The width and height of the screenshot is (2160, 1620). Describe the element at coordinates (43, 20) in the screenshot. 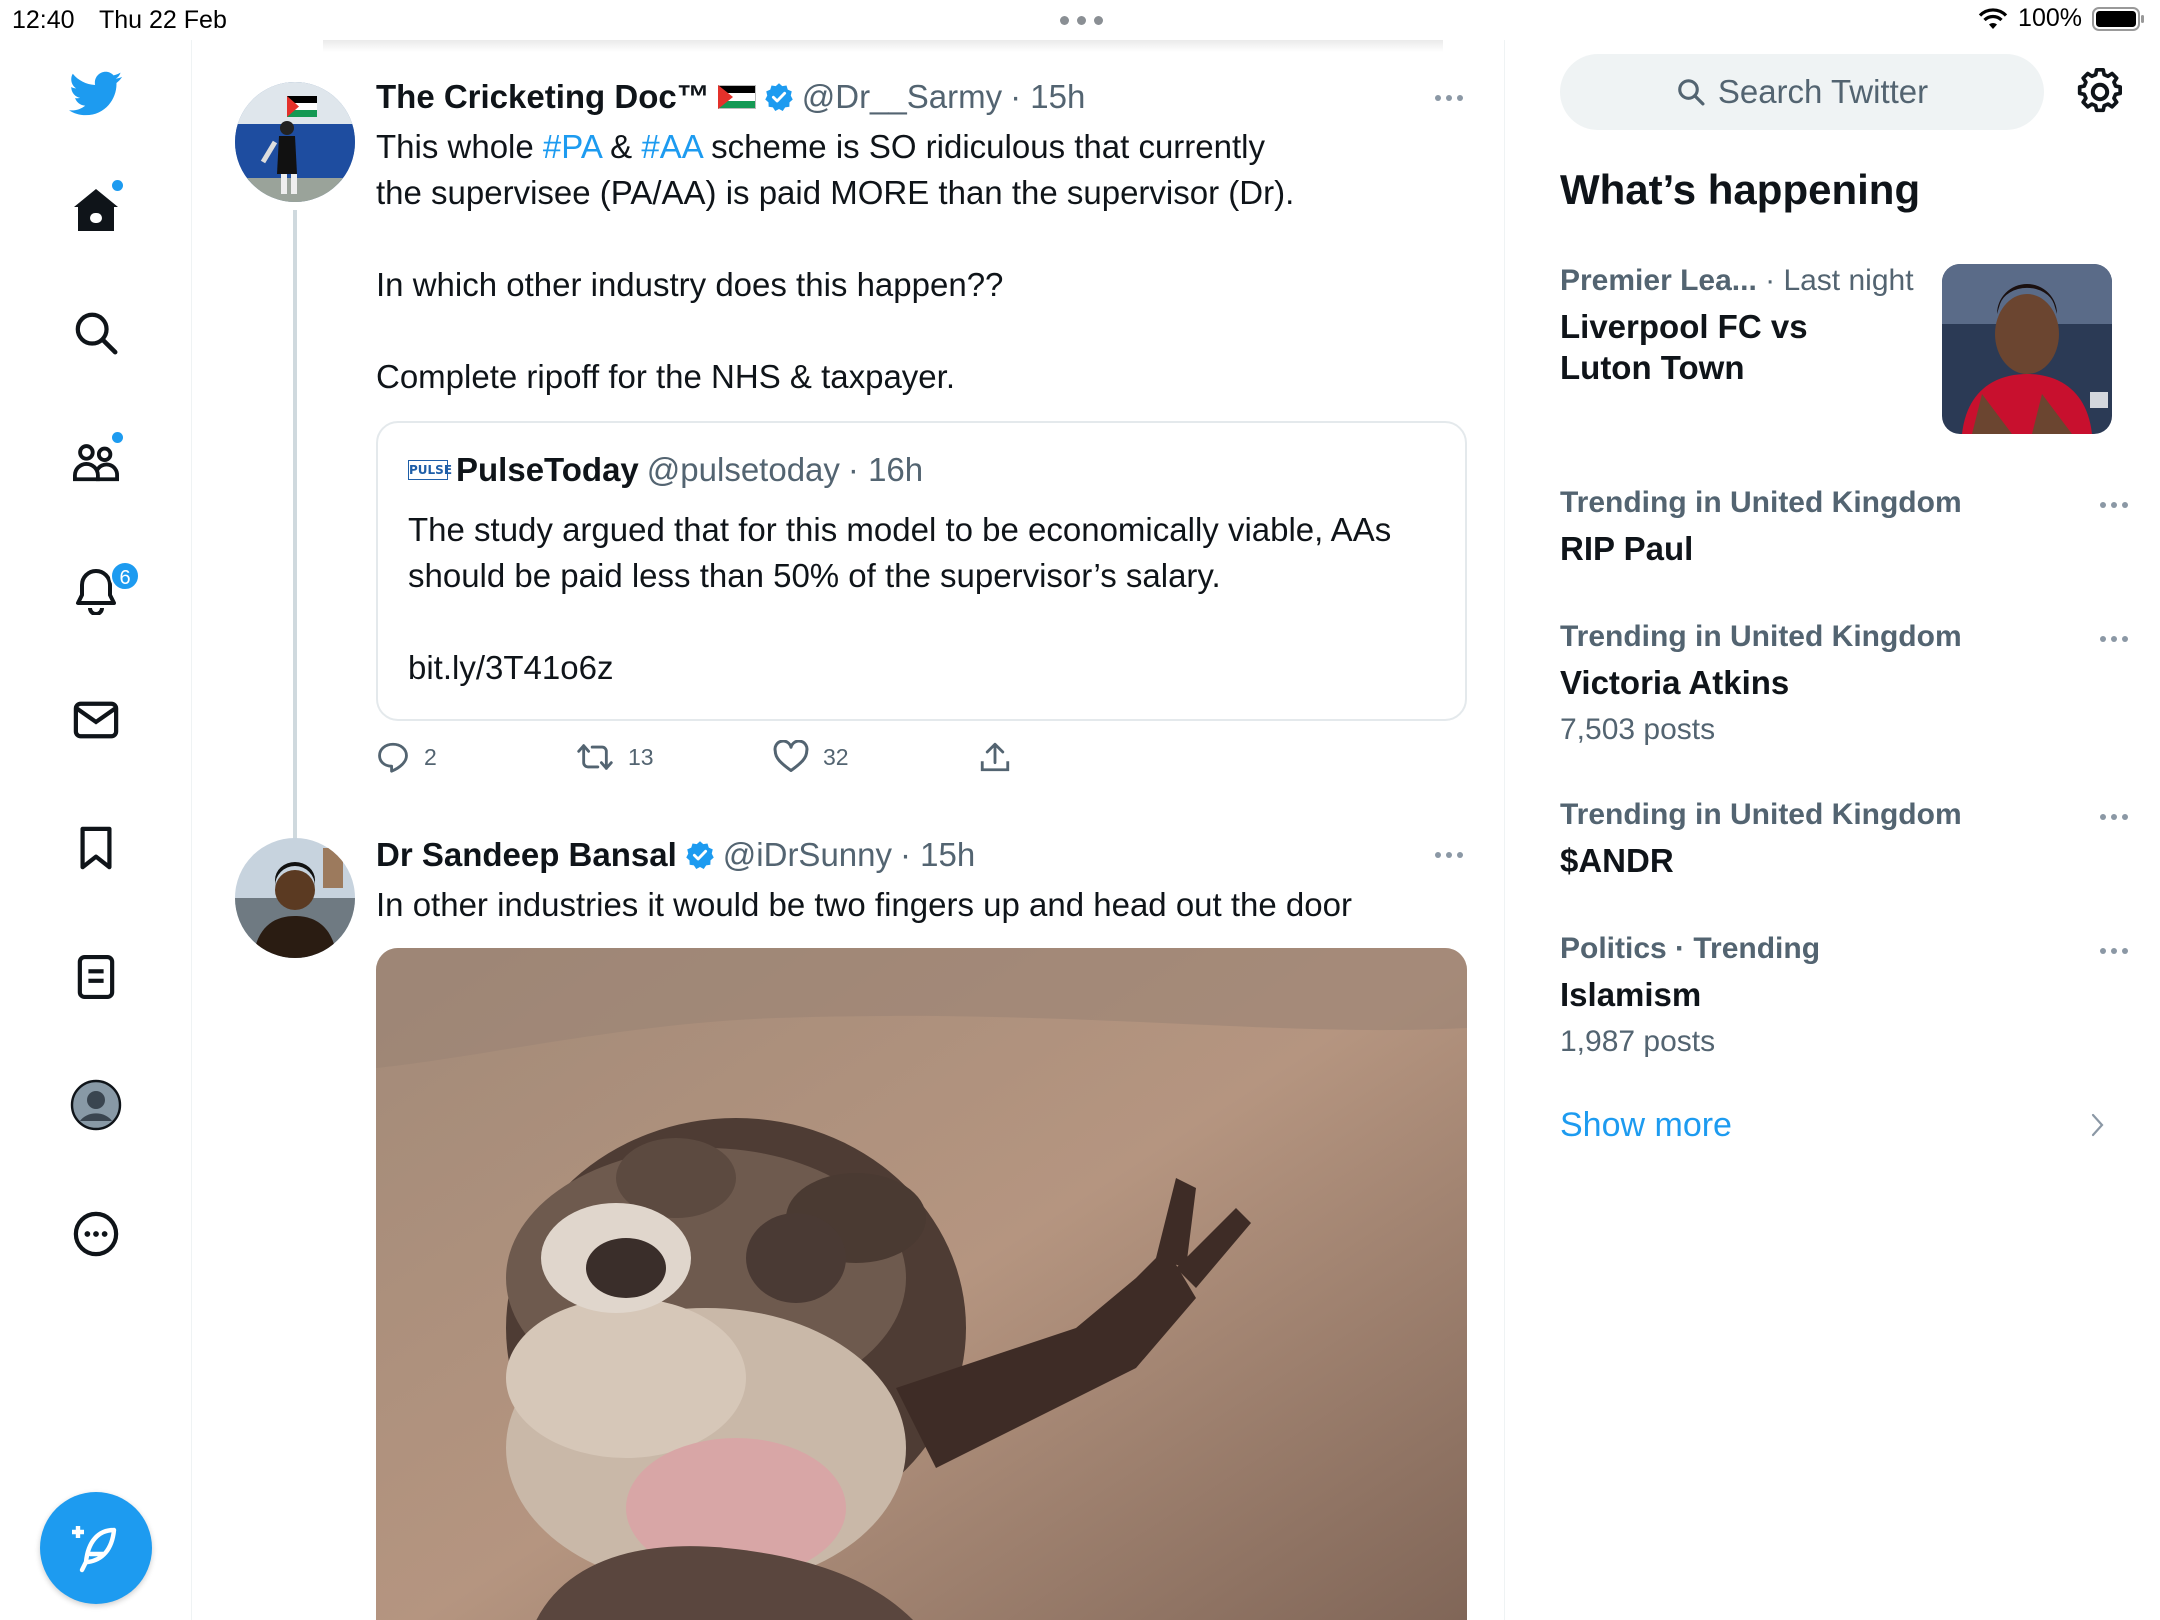

I see `status-time: 12:40` at that location.